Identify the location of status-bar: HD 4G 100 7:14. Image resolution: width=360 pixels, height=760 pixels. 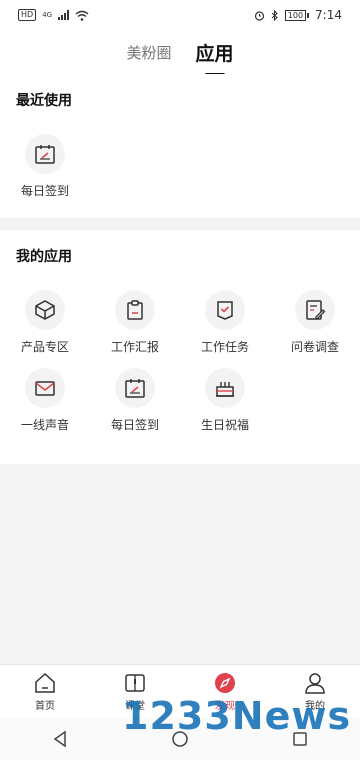
(180, 15).